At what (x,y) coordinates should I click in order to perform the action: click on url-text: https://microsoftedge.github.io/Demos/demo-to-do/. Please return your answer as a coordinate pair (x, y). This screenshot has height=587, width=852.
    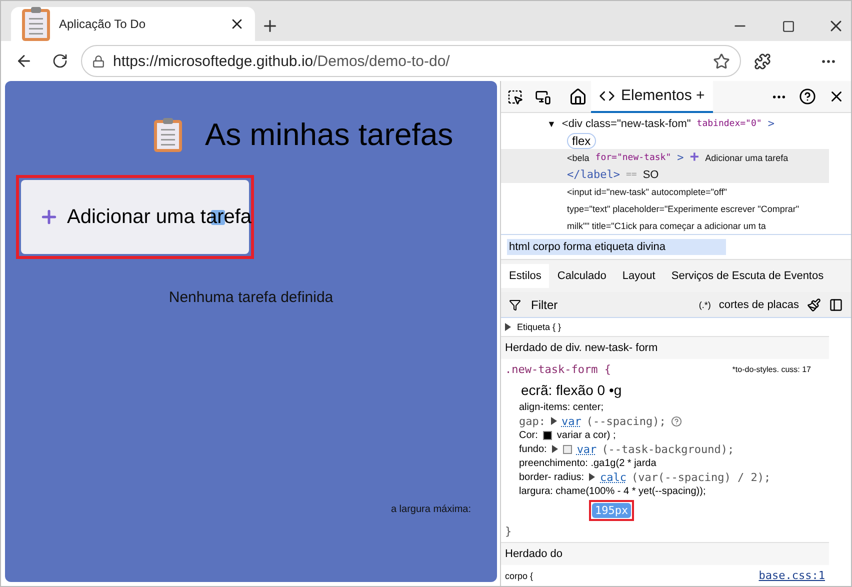
    Looking at the image, I should click on (282, 61).